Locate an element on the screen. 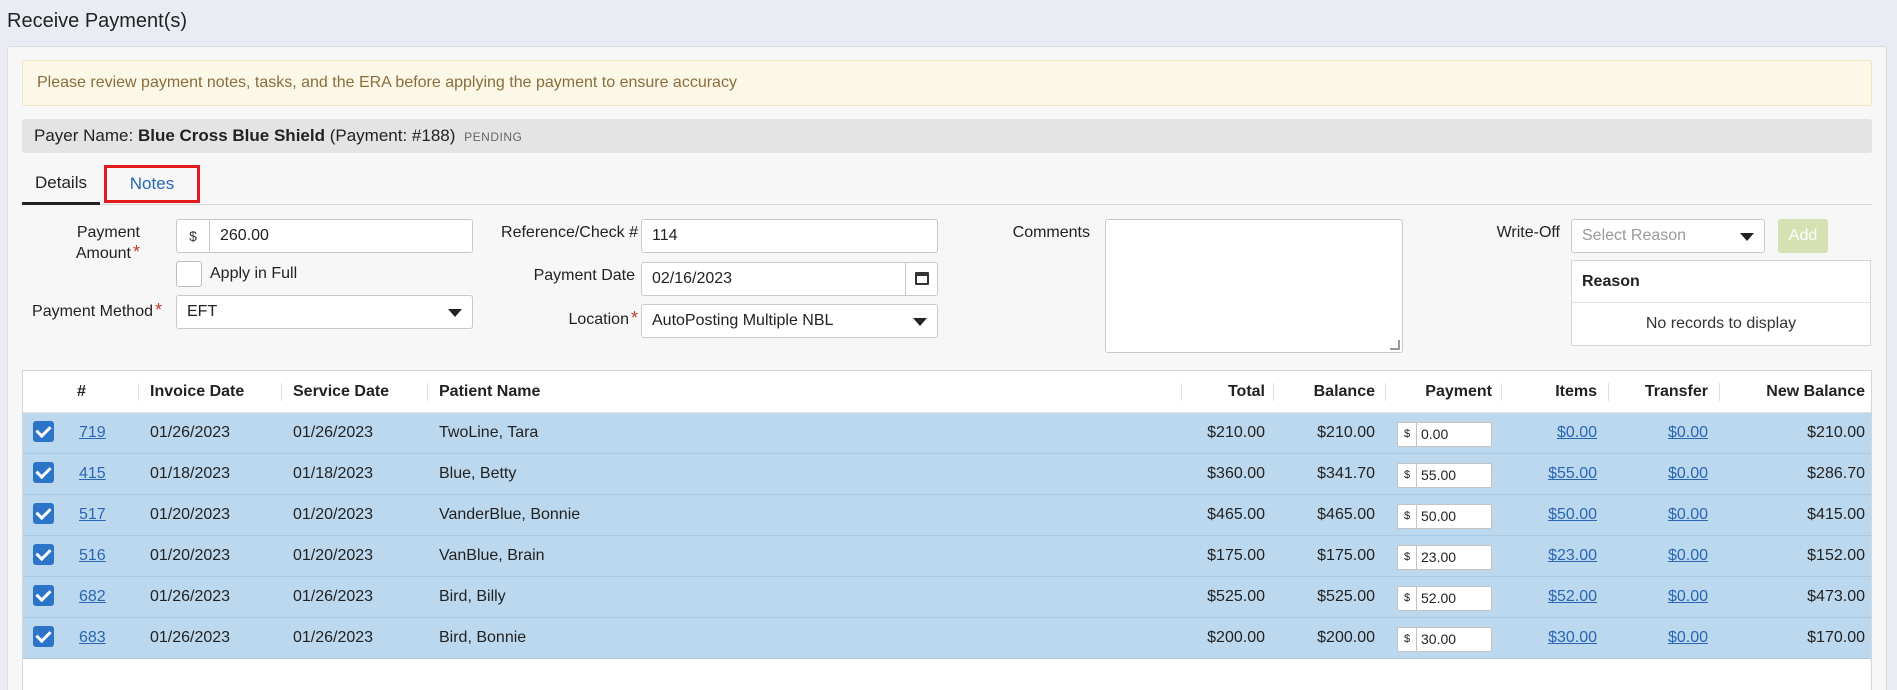  items-link: $30.00 is located at coordinates (1550, 638).